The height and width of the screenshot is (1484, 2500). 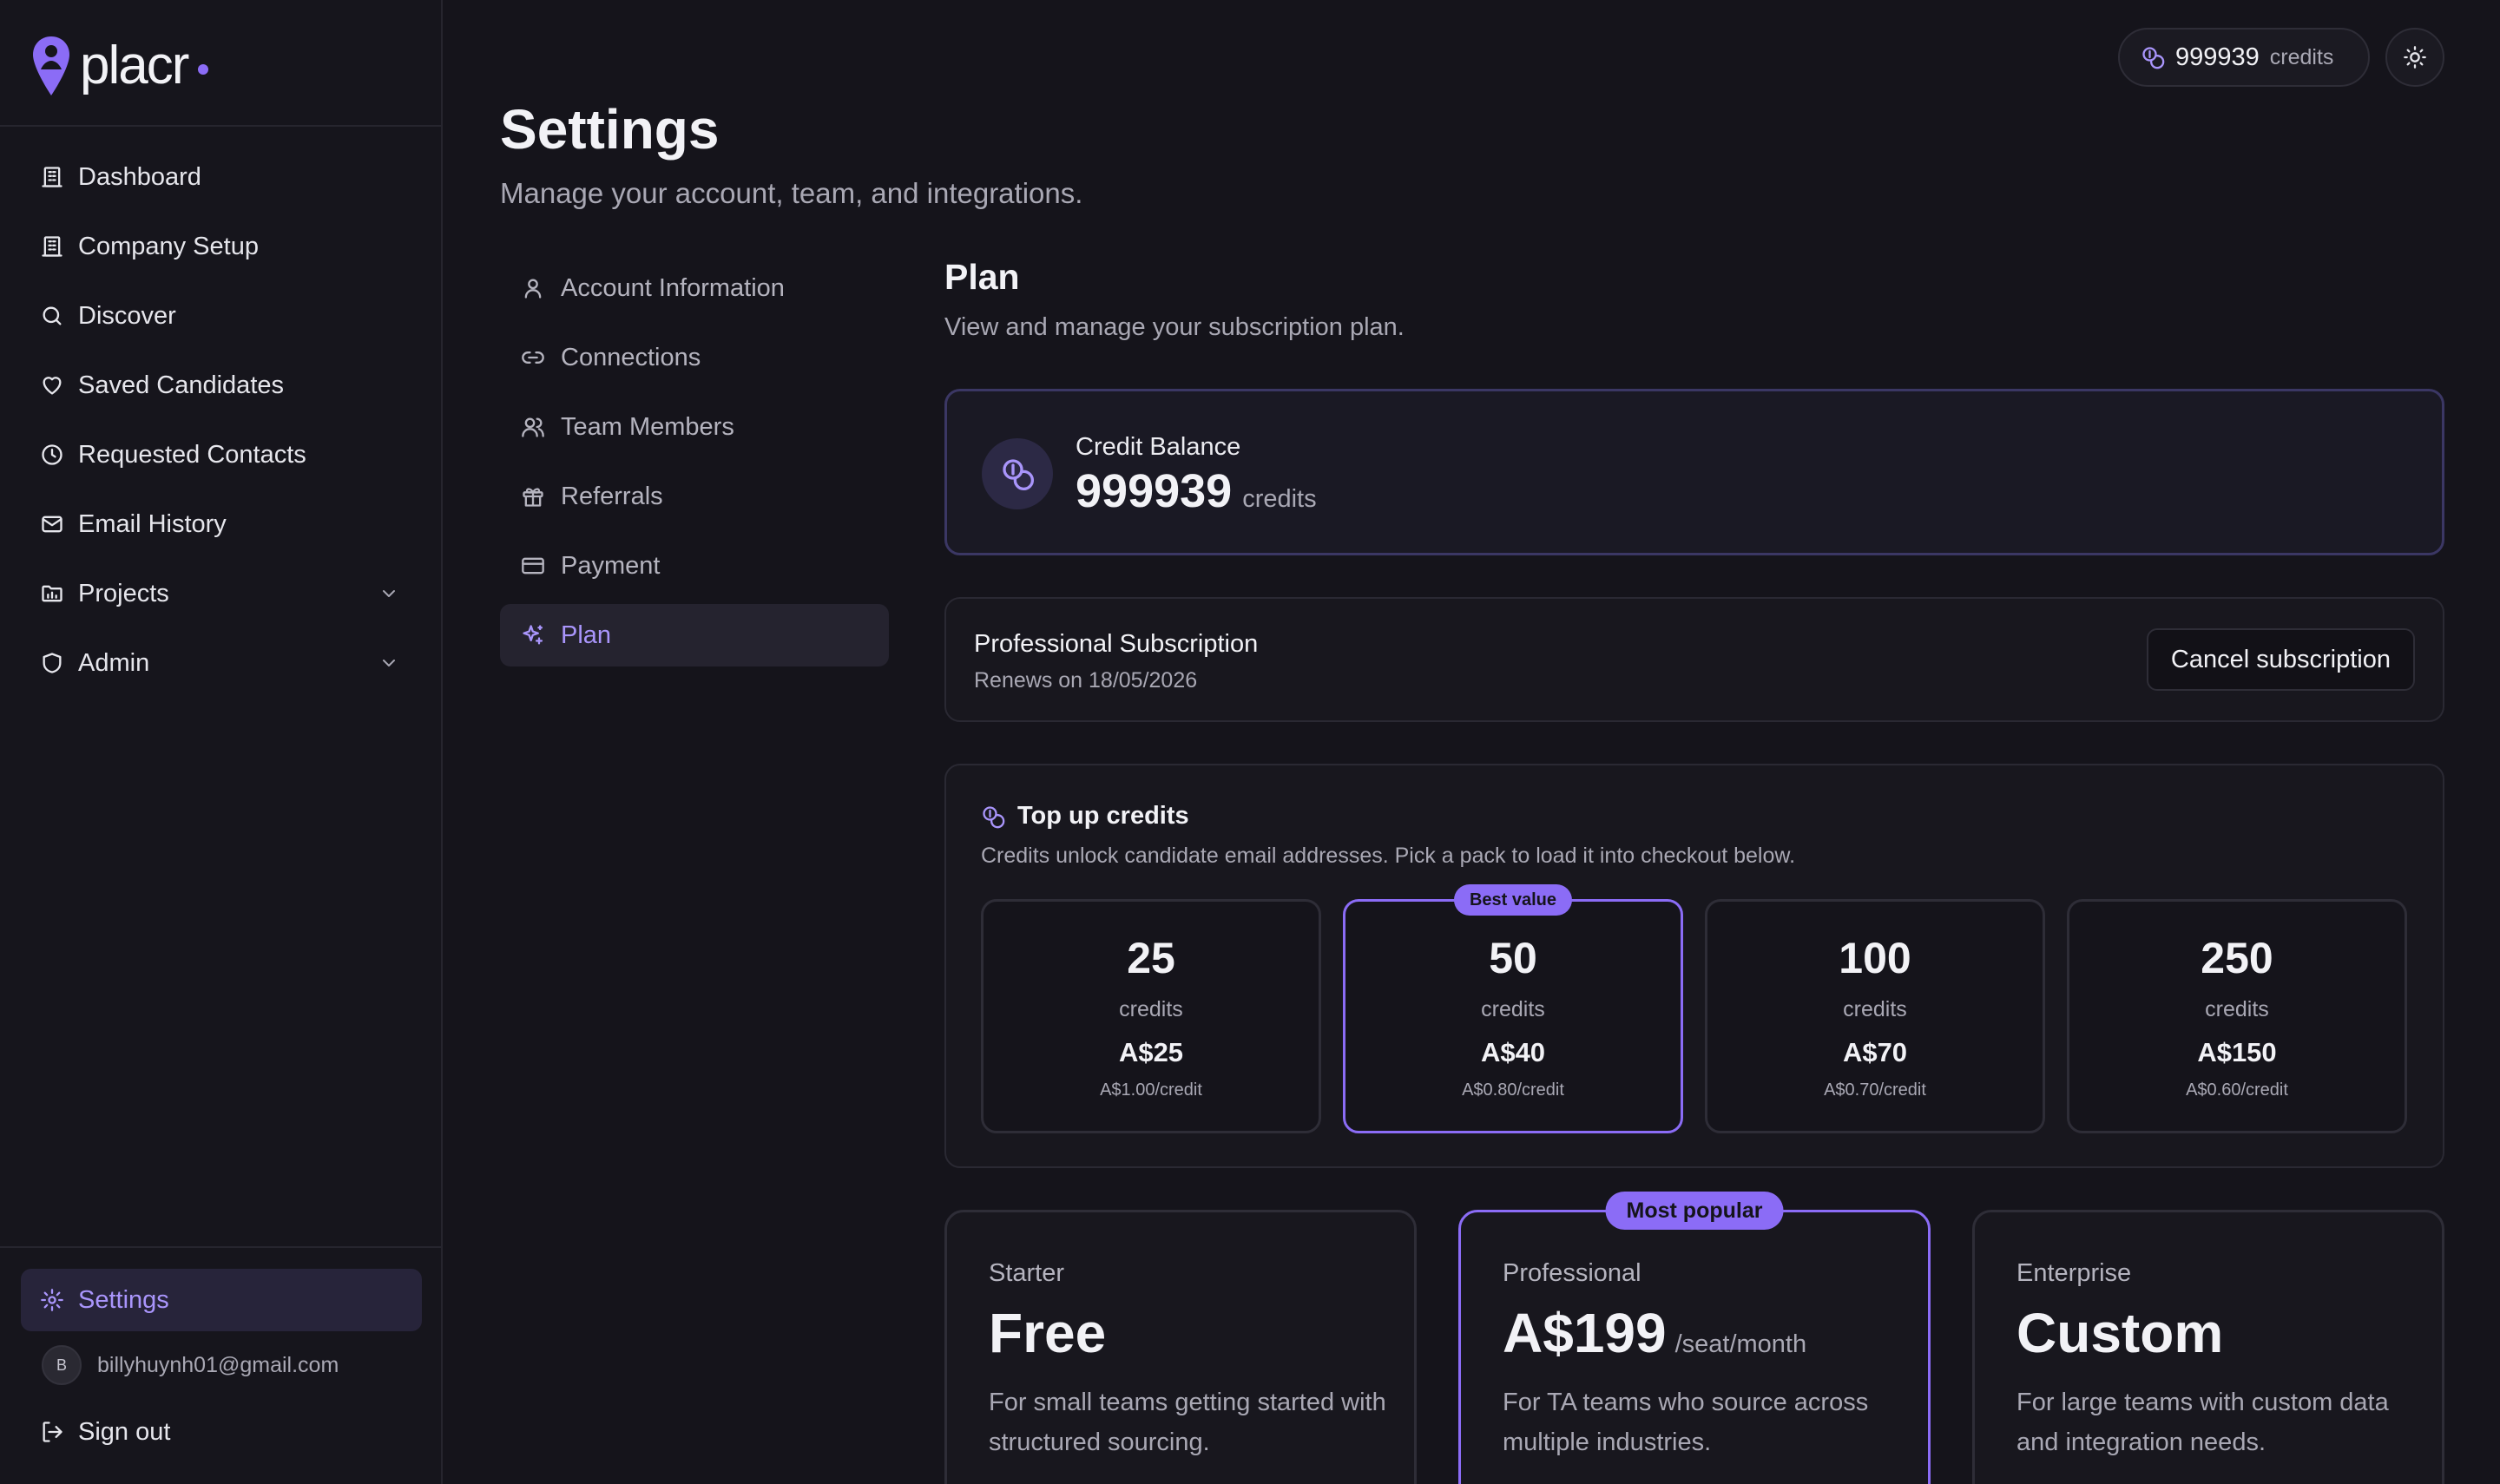 I want to click on clock-icon, so click(x=52, y=454).